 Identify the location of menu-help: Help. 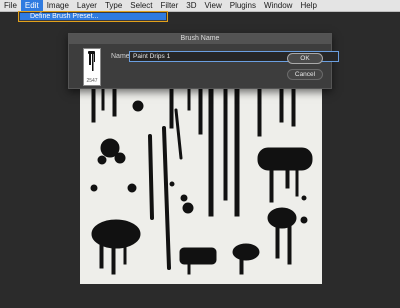
(308, 5).